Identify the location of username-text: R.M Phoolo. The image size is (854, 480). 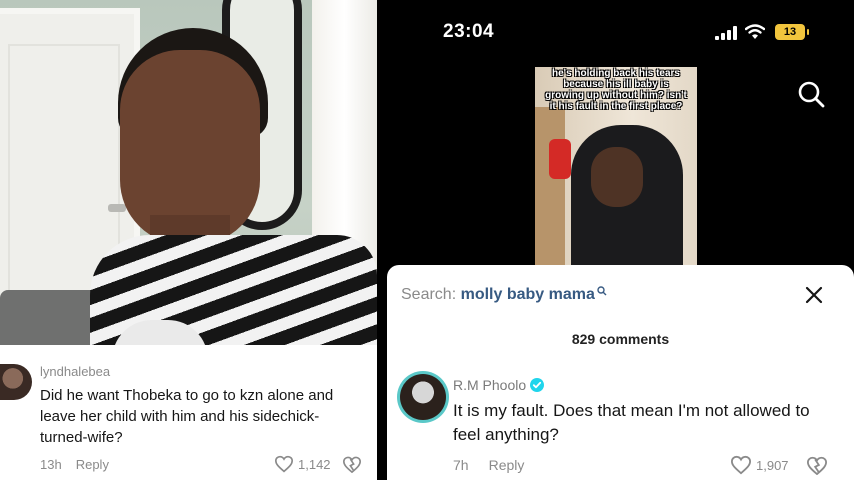
(490, 385).